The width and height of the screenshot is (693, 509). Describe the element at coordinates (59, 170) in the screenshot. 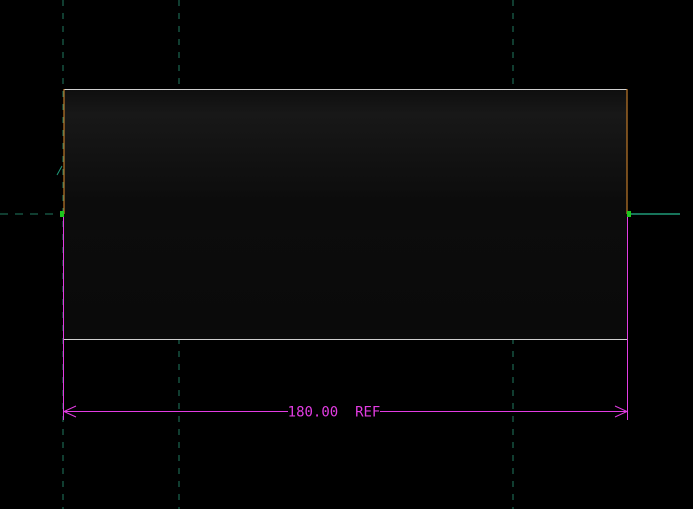

I see `construction-tick` at that location.